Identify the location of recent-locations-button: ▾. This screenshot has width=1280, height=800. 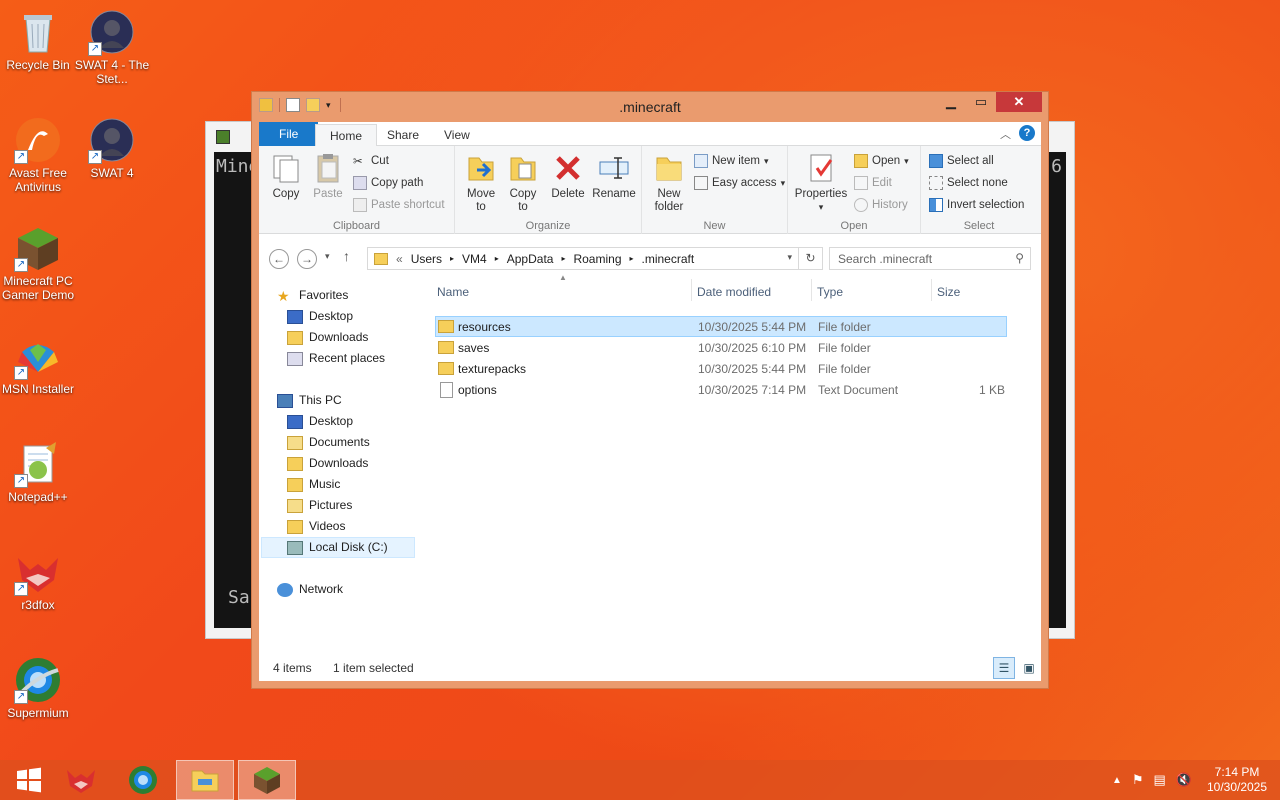
(327, 256).